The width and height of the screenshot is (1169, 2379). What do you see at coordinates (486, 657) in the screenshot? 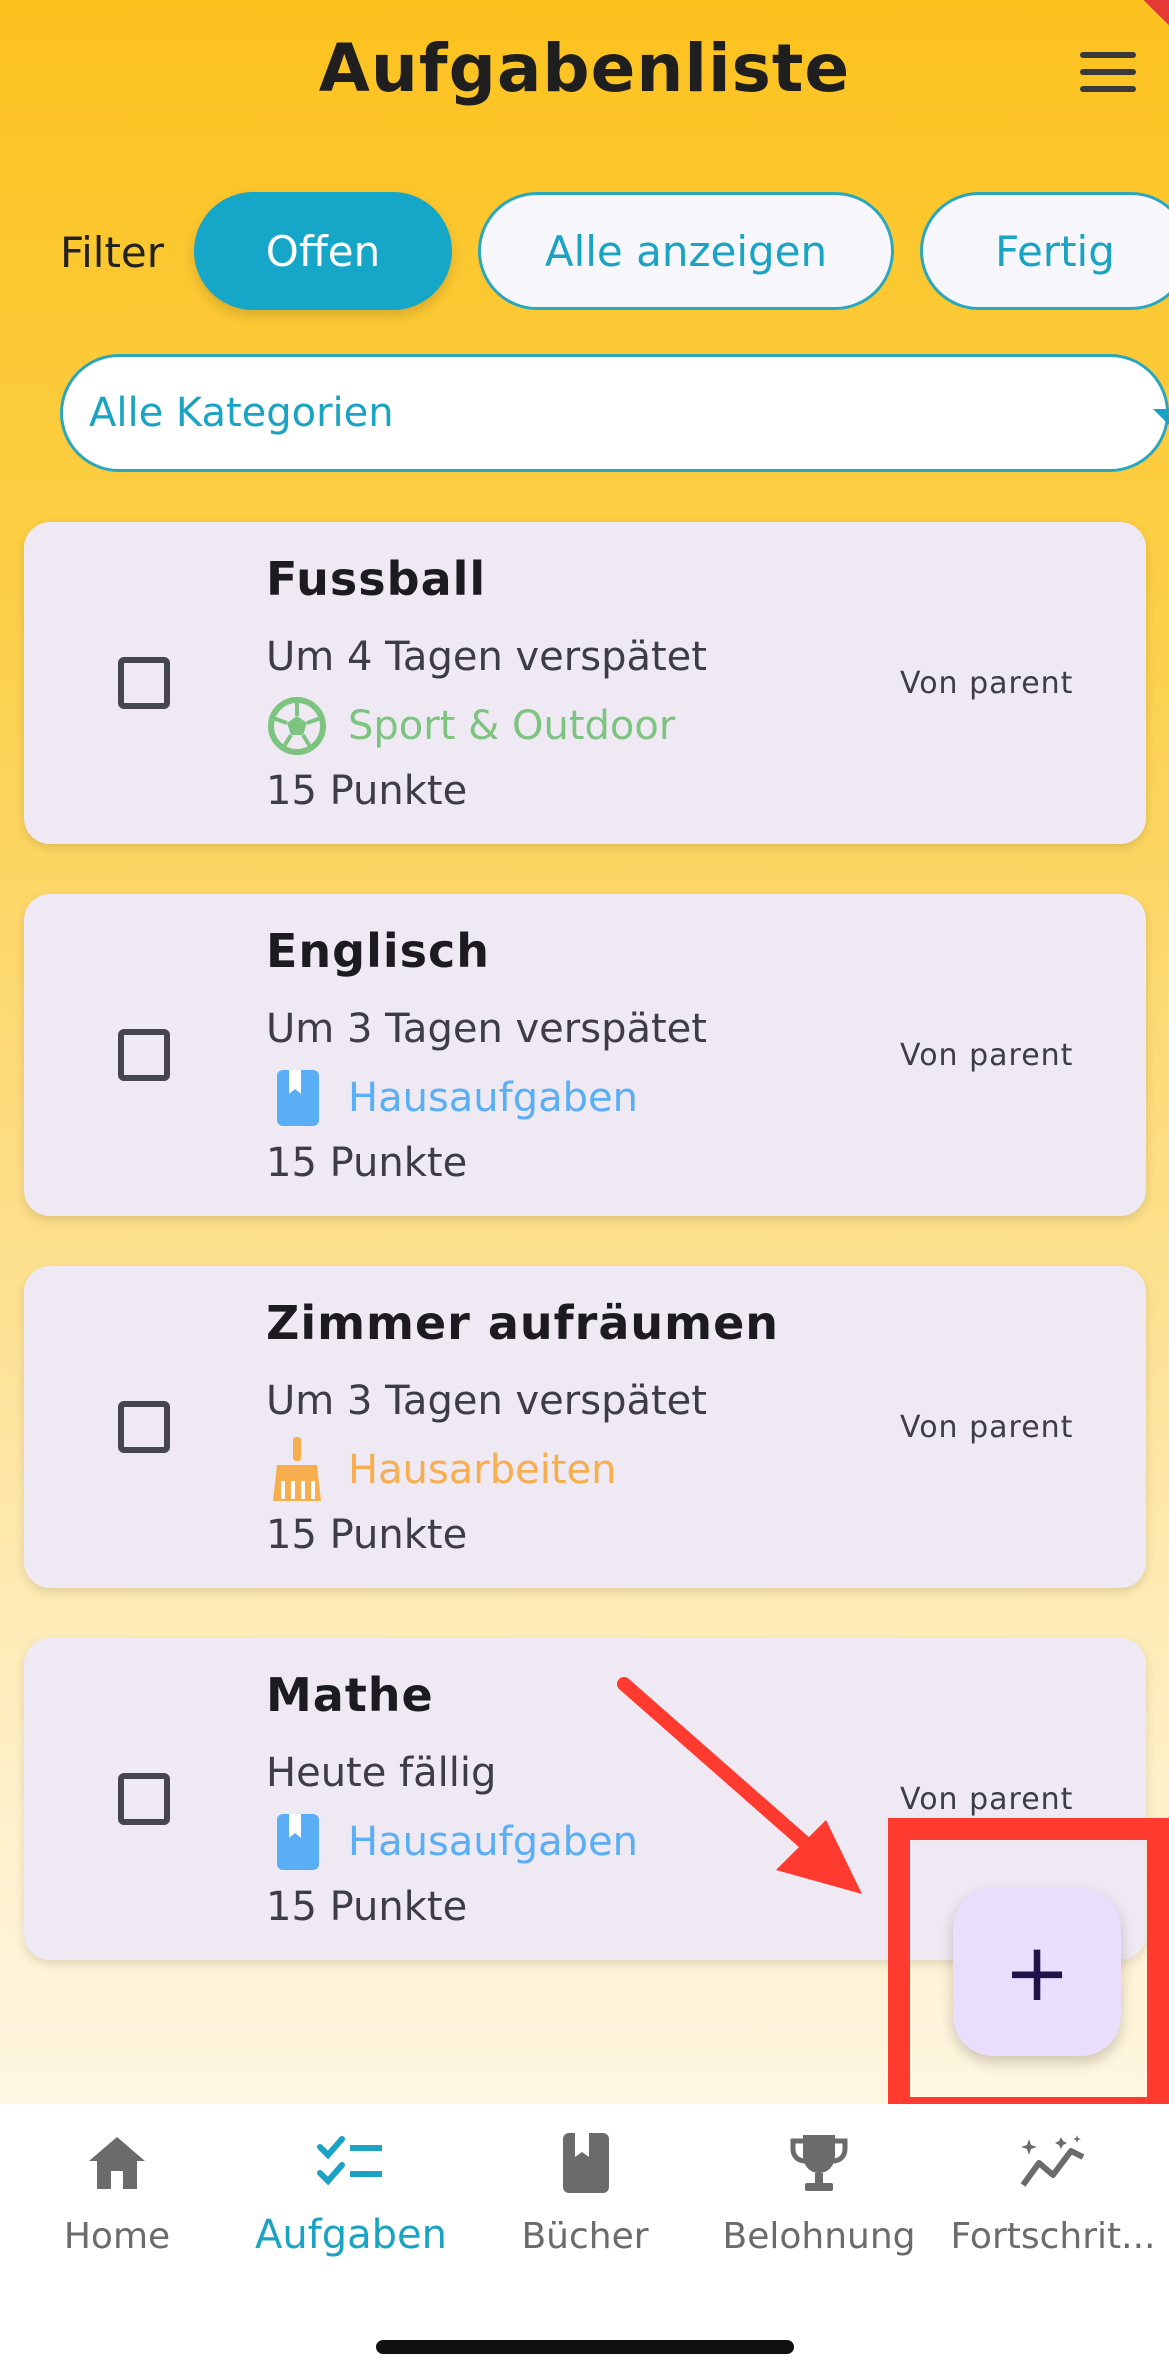
I see `task-due: Um 4 Tagen verspätet` at bounding box center [486, 657].